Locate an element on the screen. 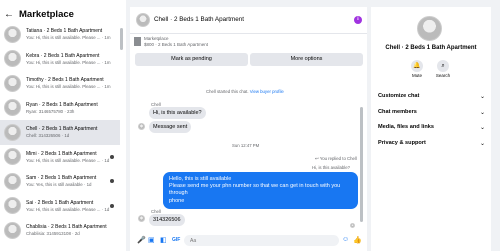  sidebar-scrollbar is located at coordinates (121, 39).